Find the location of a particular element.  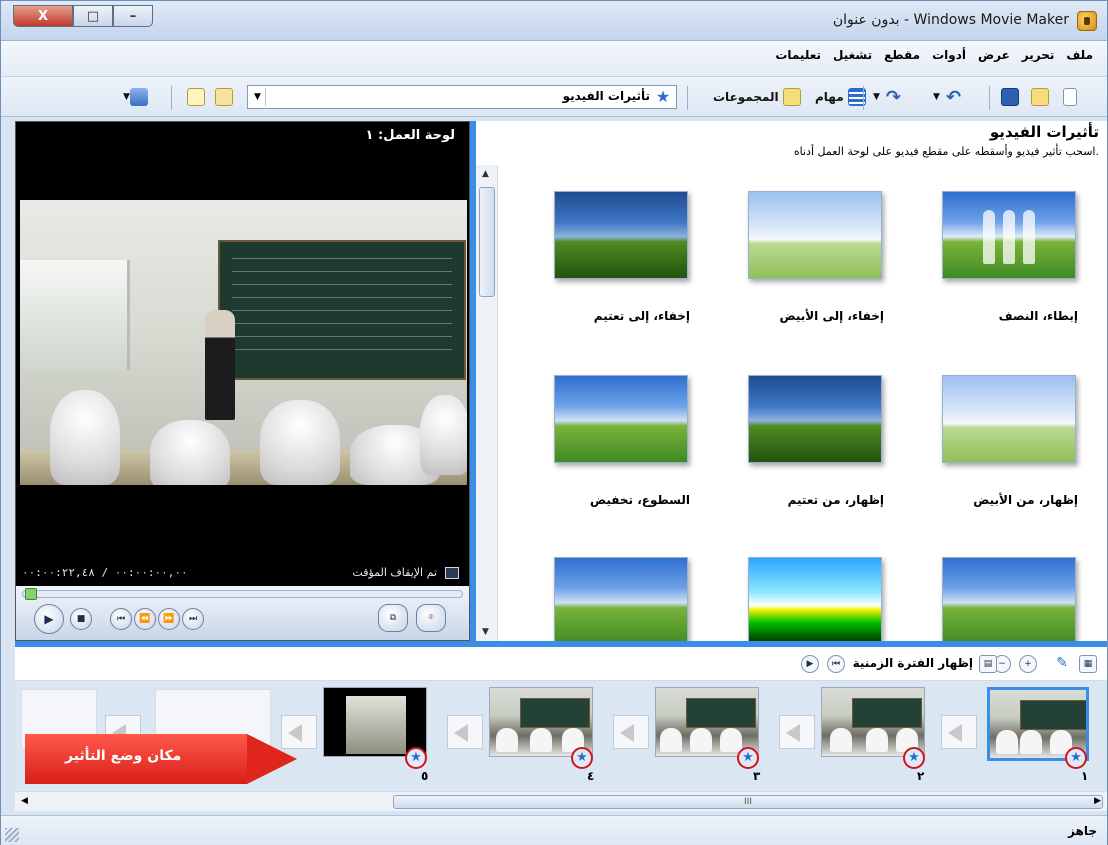

effect-label: إظهار، من الأبيض is located at coordinates (1025, 500).